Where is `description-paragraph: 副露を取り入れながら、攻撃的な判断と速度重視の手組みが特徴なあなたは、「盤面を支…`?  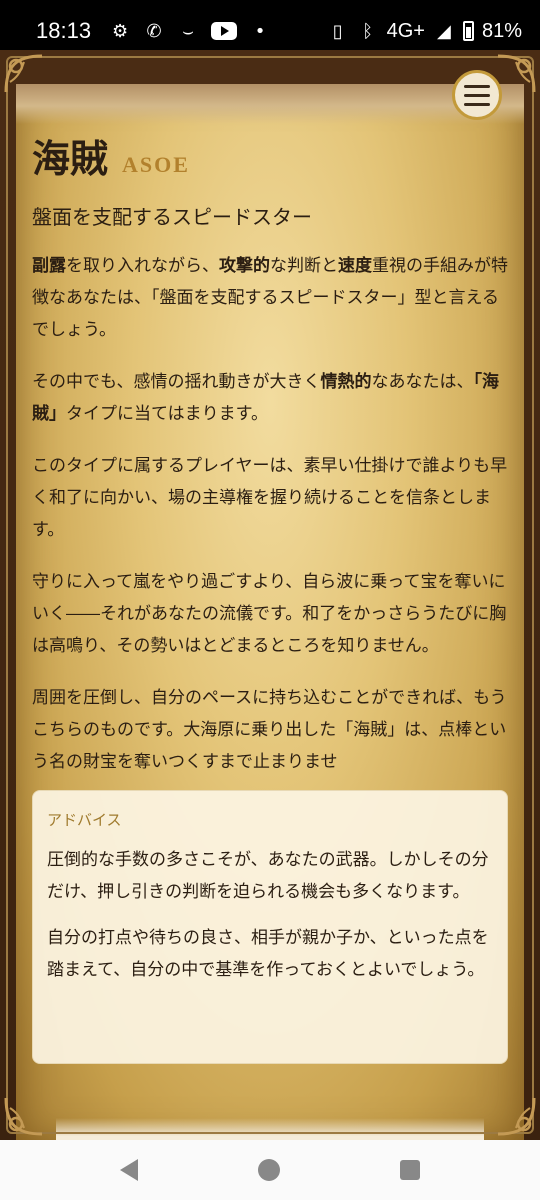
description-paragraph: 副露を取り入れながら、攻撃的な判断と速度重視の手組みが特徴なあなたは、「盤面を支… is located at coordinates (271, 298).